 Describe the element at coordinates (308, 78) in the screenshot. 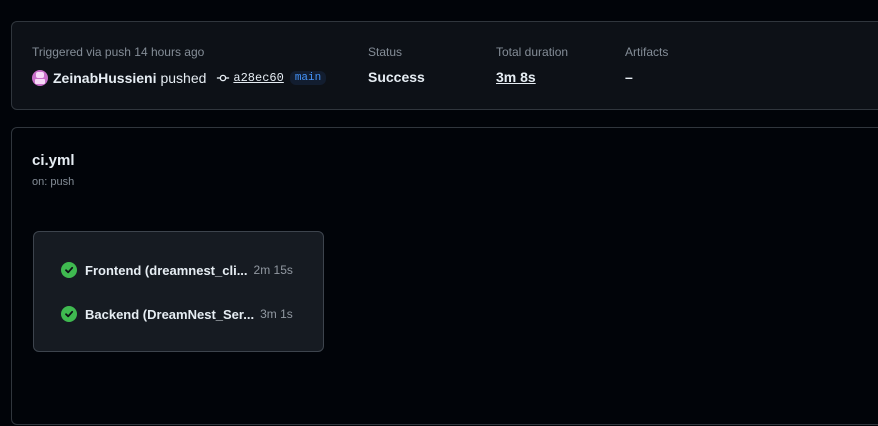

I see `branch-badge: main` at that location.